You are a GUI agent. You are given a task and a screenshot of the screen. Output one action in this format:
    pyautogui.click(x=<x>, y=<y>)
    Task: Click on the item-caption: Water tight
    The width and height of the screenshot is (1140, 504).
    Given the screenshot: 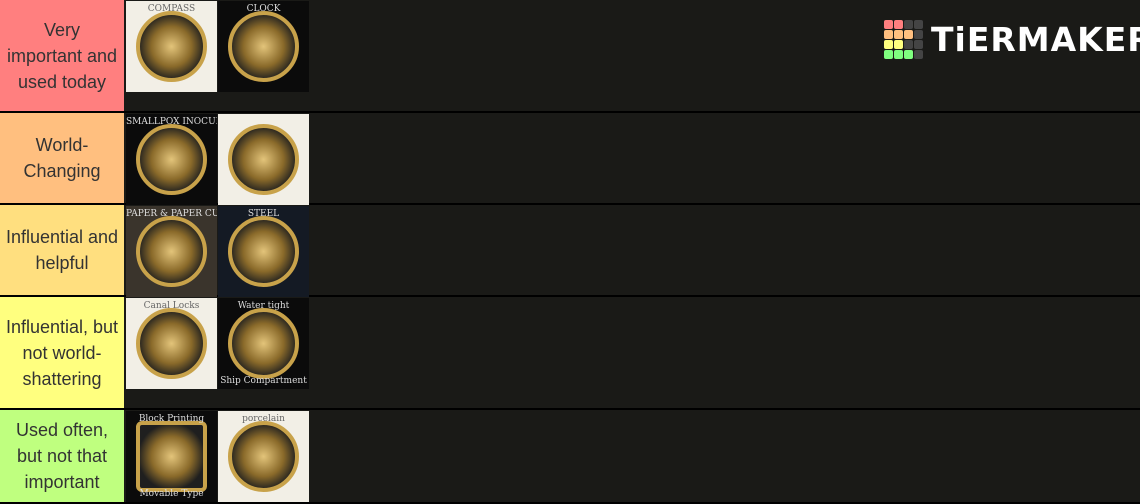 What is the action you would take?
    pyautogui.click(x=263, y=306)
    